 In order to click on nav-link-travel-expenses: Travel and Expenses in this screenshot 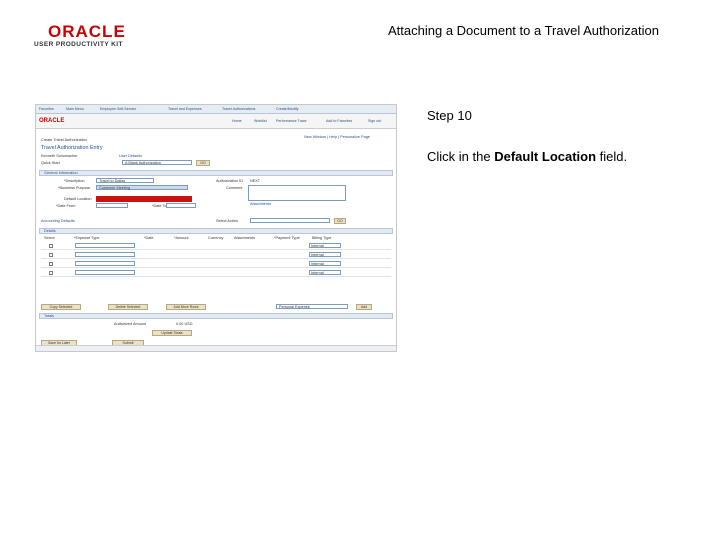, I will do `click(185, 109)`.